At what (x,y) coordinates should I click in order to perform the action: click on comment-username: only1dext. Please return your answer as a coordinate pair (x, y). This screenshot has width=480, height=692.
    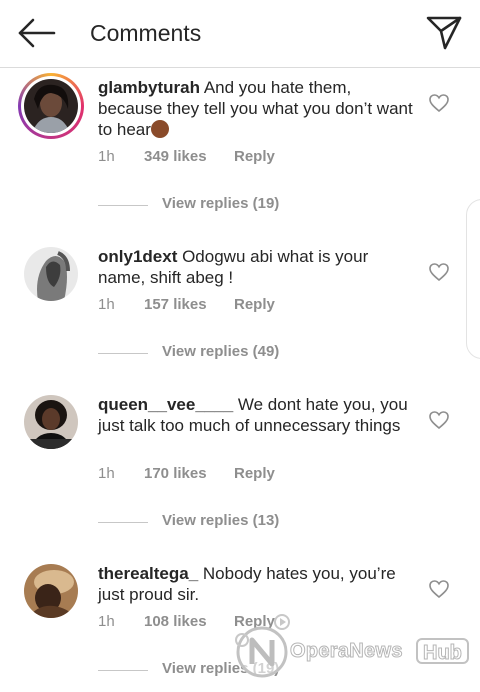
    Looking at the image, I should click on (137, 256).